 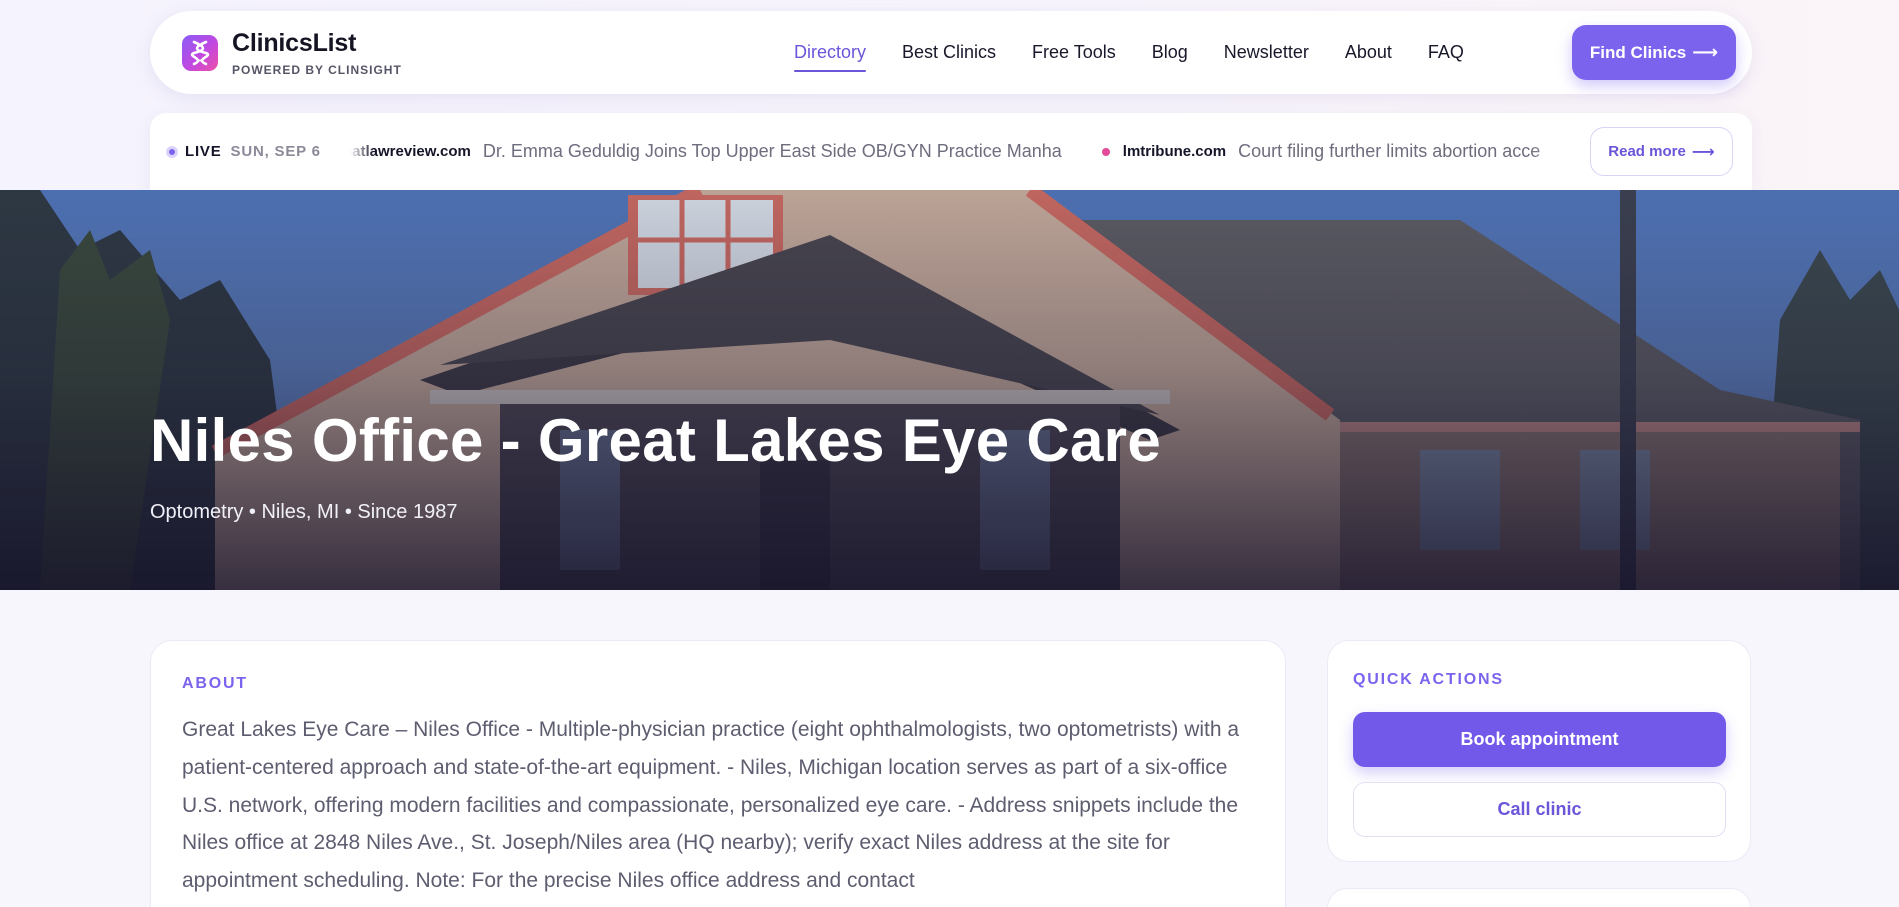 I want to click on live-dot-icon, so click(x=172, y=151).